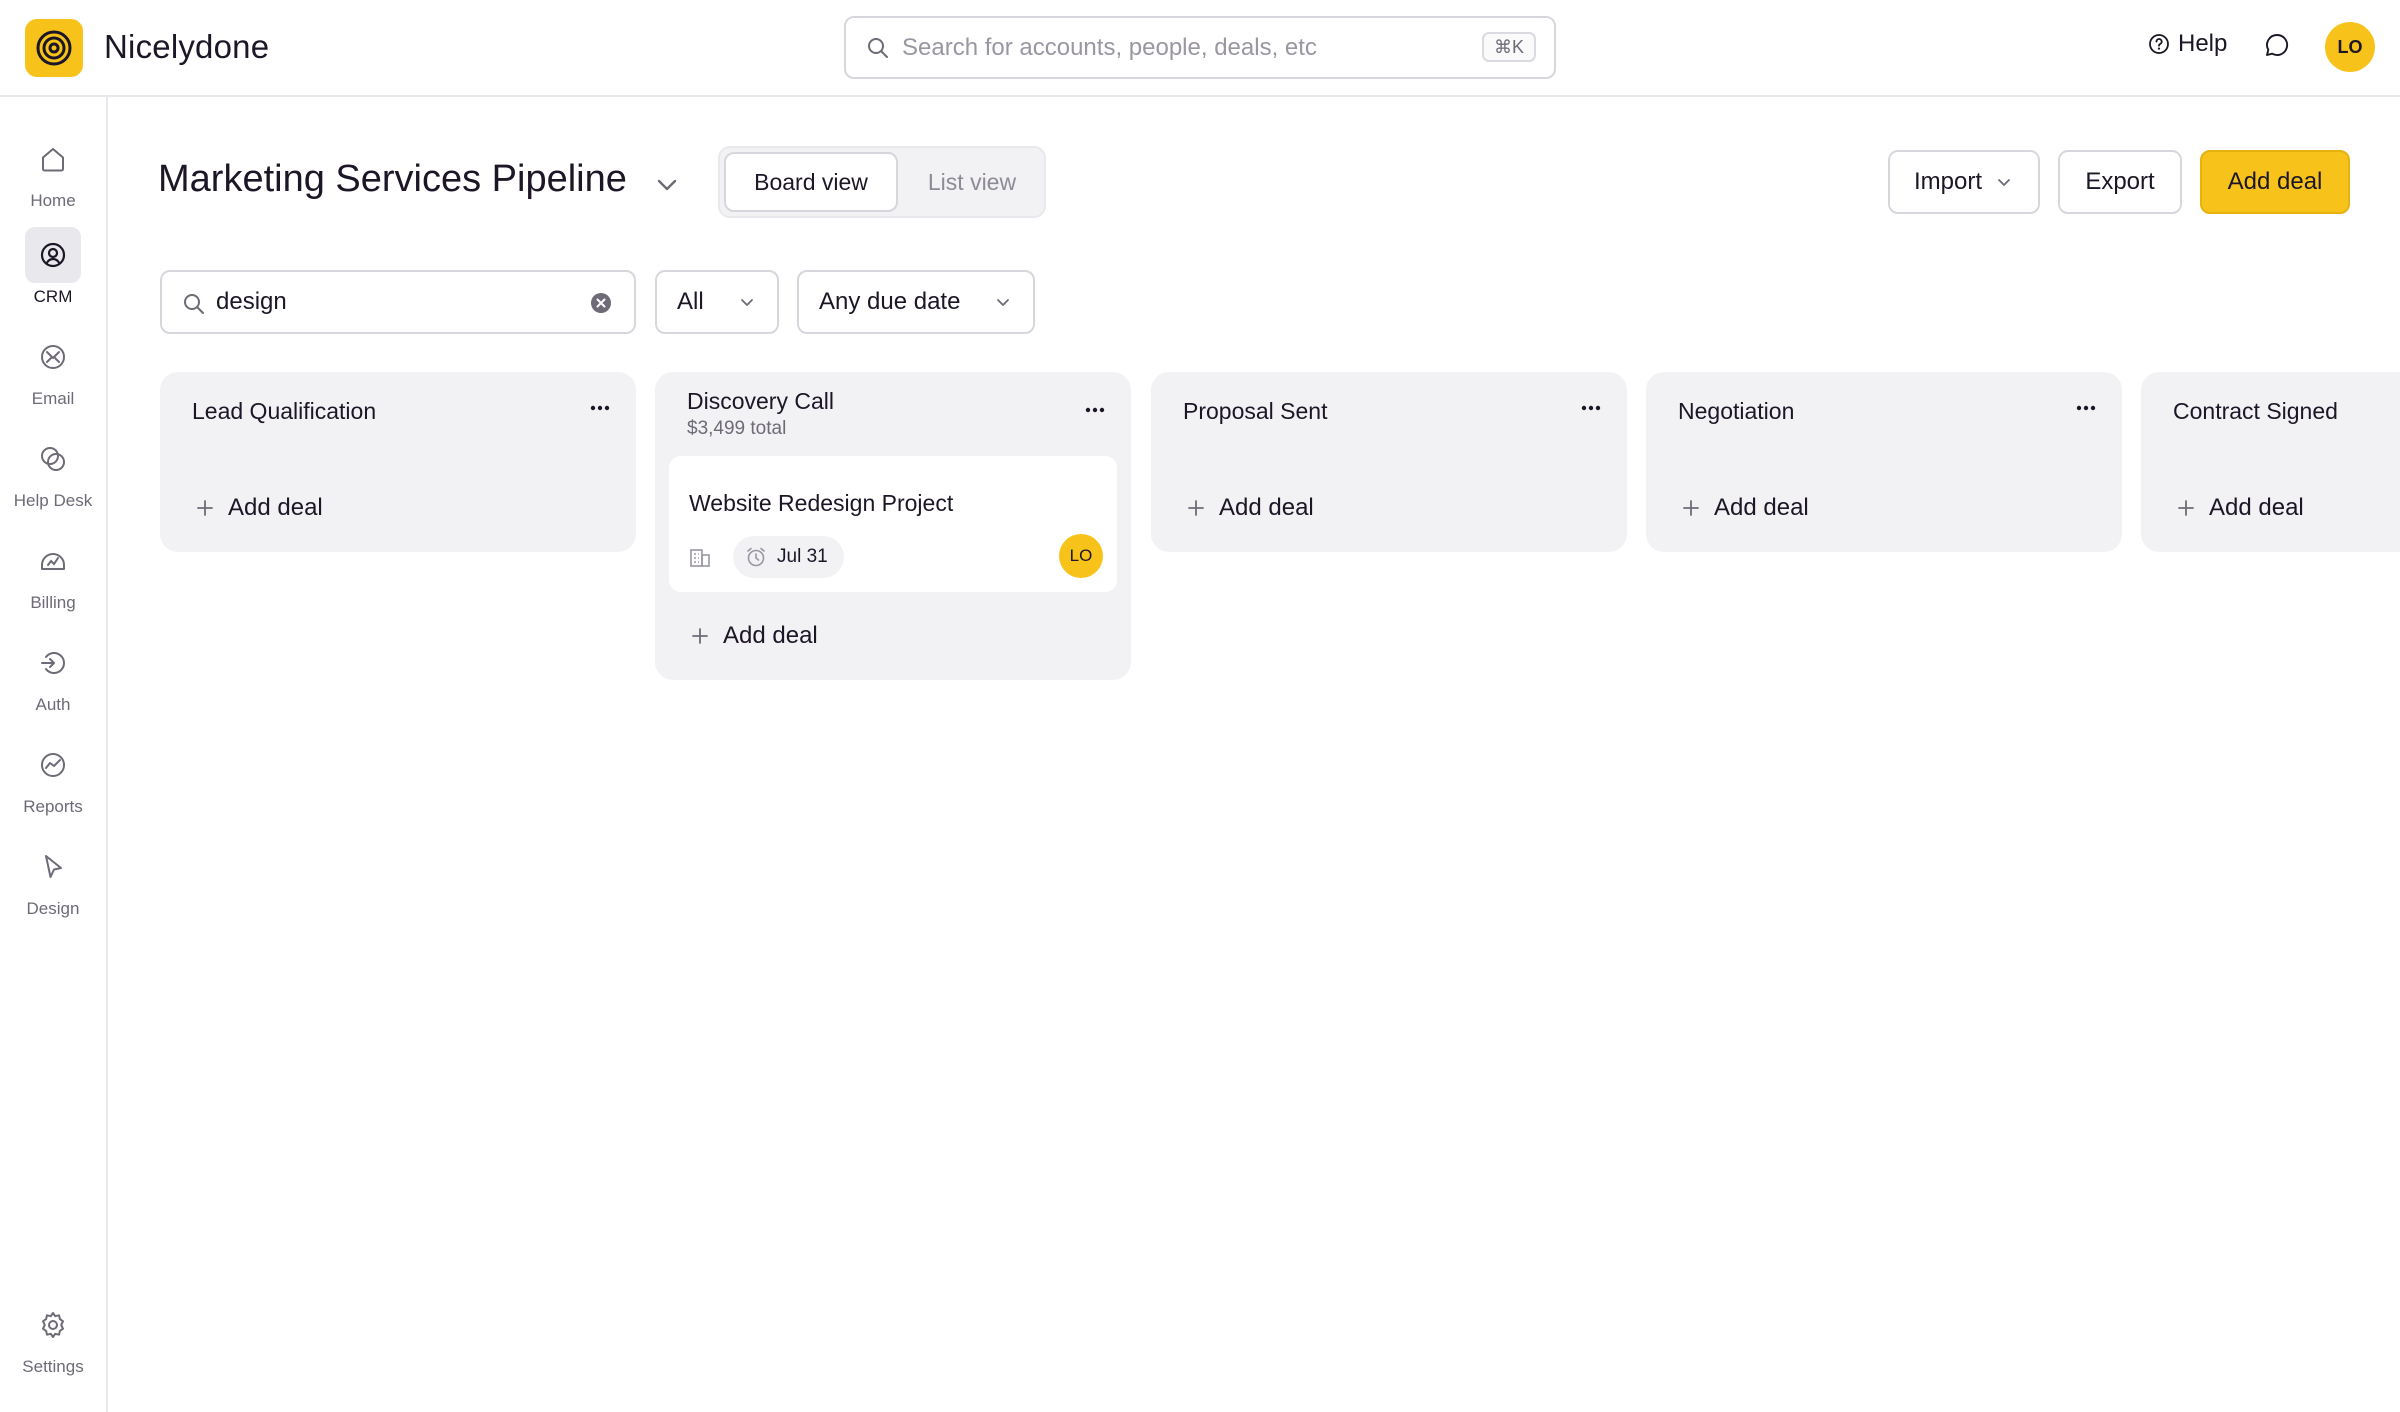  I want to click on due-date-label: Jul 31, so click(802, 556).